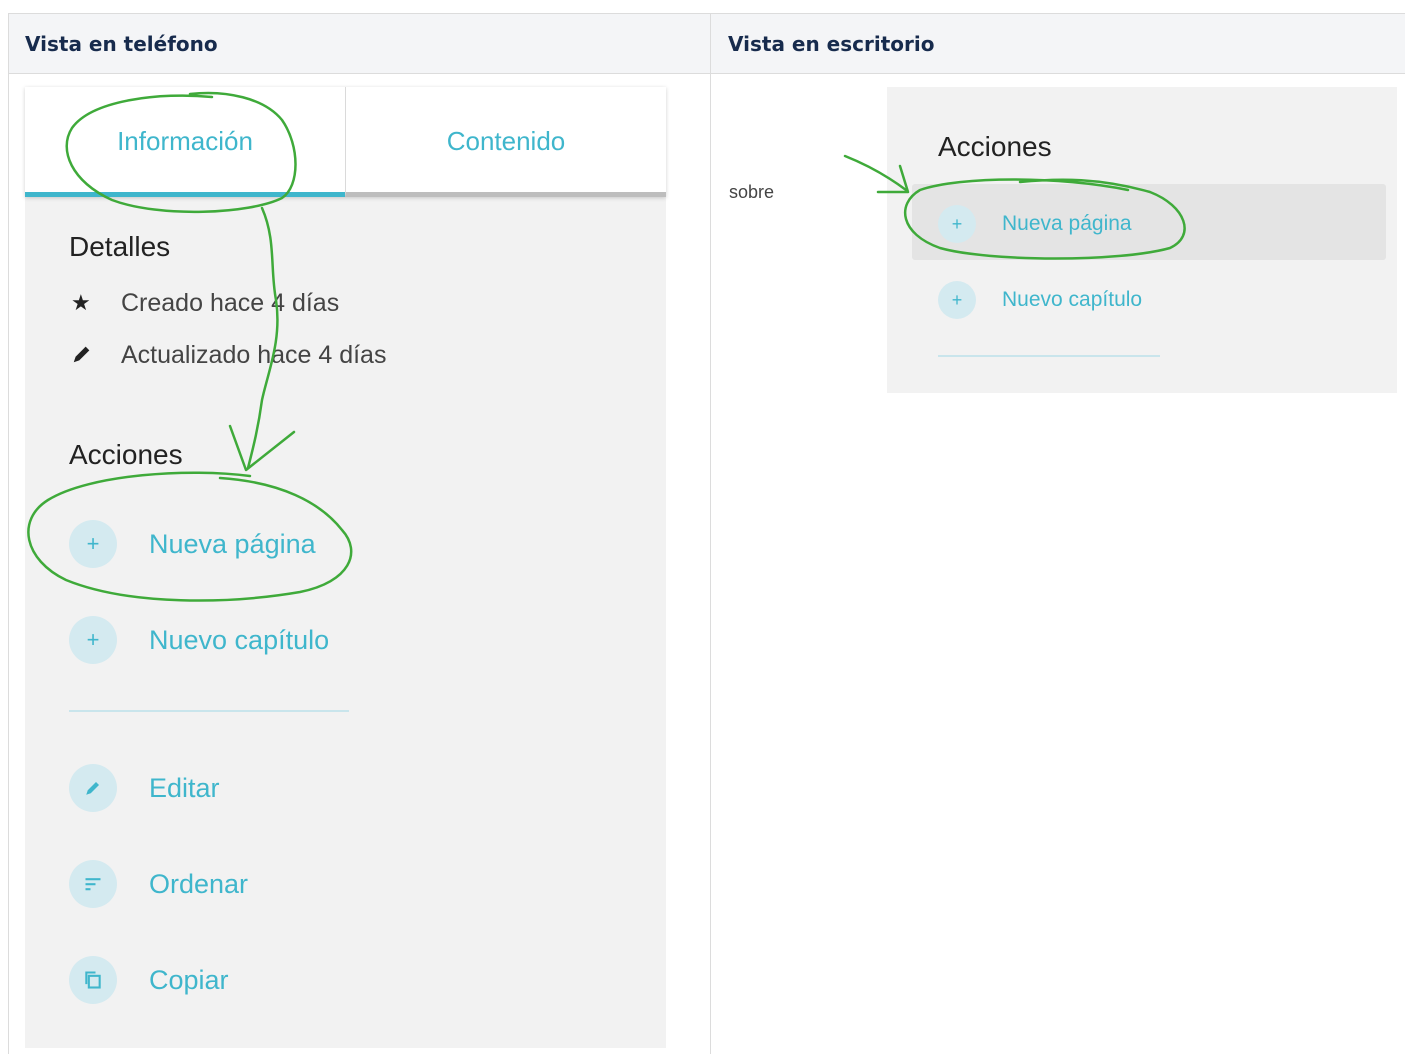 Image resolution: width=1405 pixels, height=1054 pixels. What do you see at coordinates (185, 142) in the screenshot?
I see `tab-informacion: Información` at bounding box center [185, 142].